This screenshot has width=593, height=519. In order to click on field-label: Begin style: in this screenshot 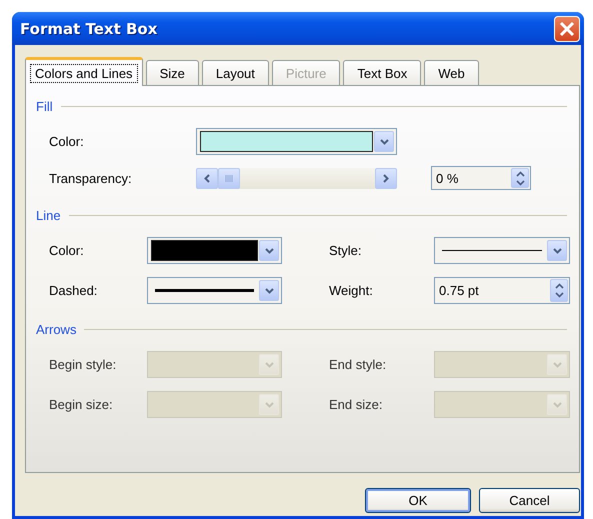, I will do `click(83, 364)`.